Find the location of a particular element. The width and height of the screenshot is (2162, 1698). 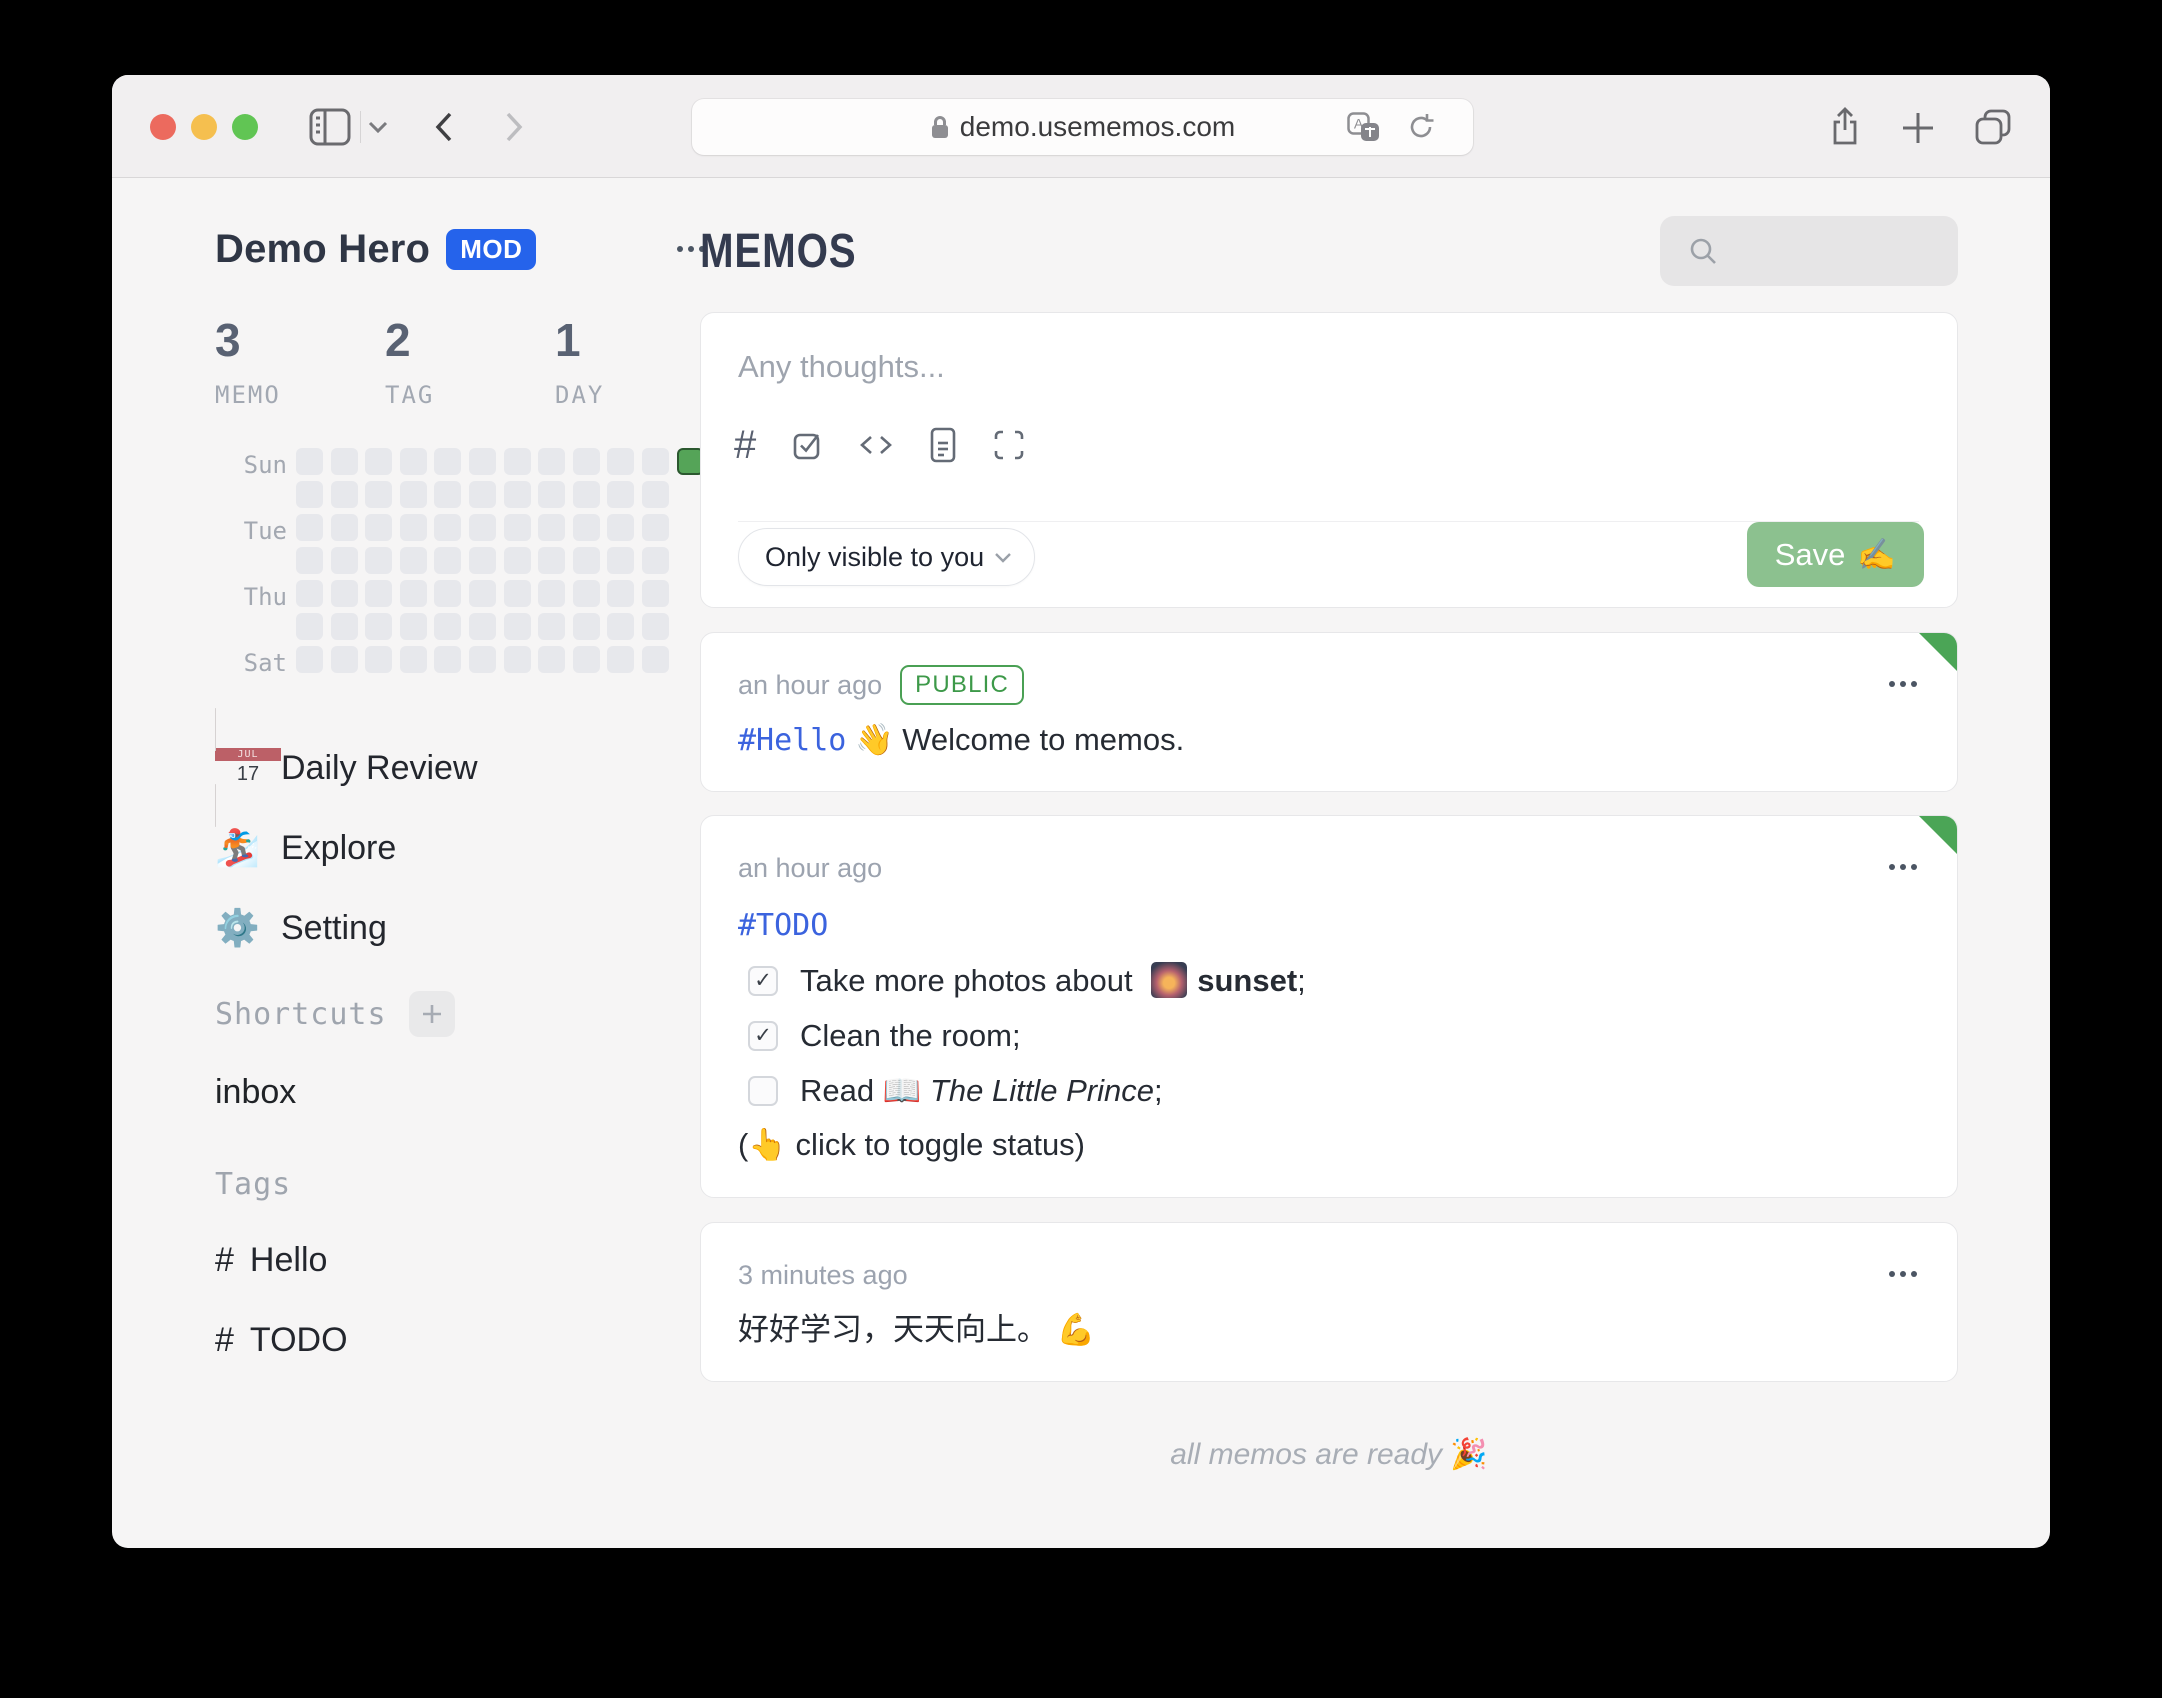

sidebar-toggle-icon is located at coordinates (330, 127).